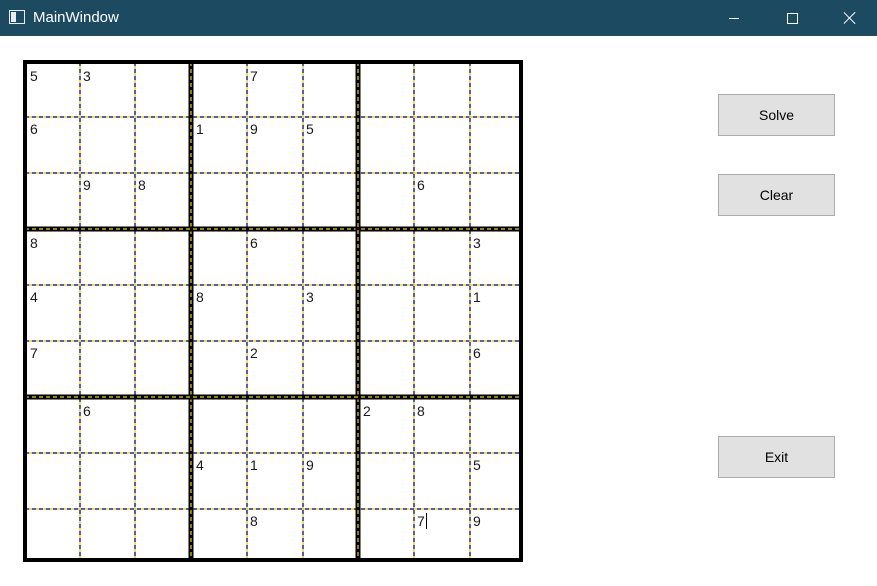 The width and height of the screenshot is (877, 586). I want to click on solve-button: Solve, so click(776, 115).